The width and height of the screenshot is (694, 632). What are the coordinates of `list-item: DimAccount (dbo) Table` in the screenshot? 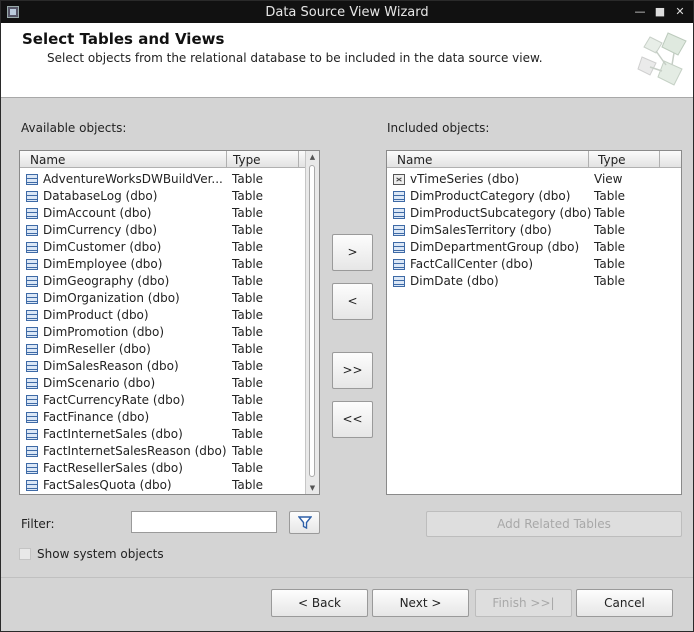 It's located at (169, 213).